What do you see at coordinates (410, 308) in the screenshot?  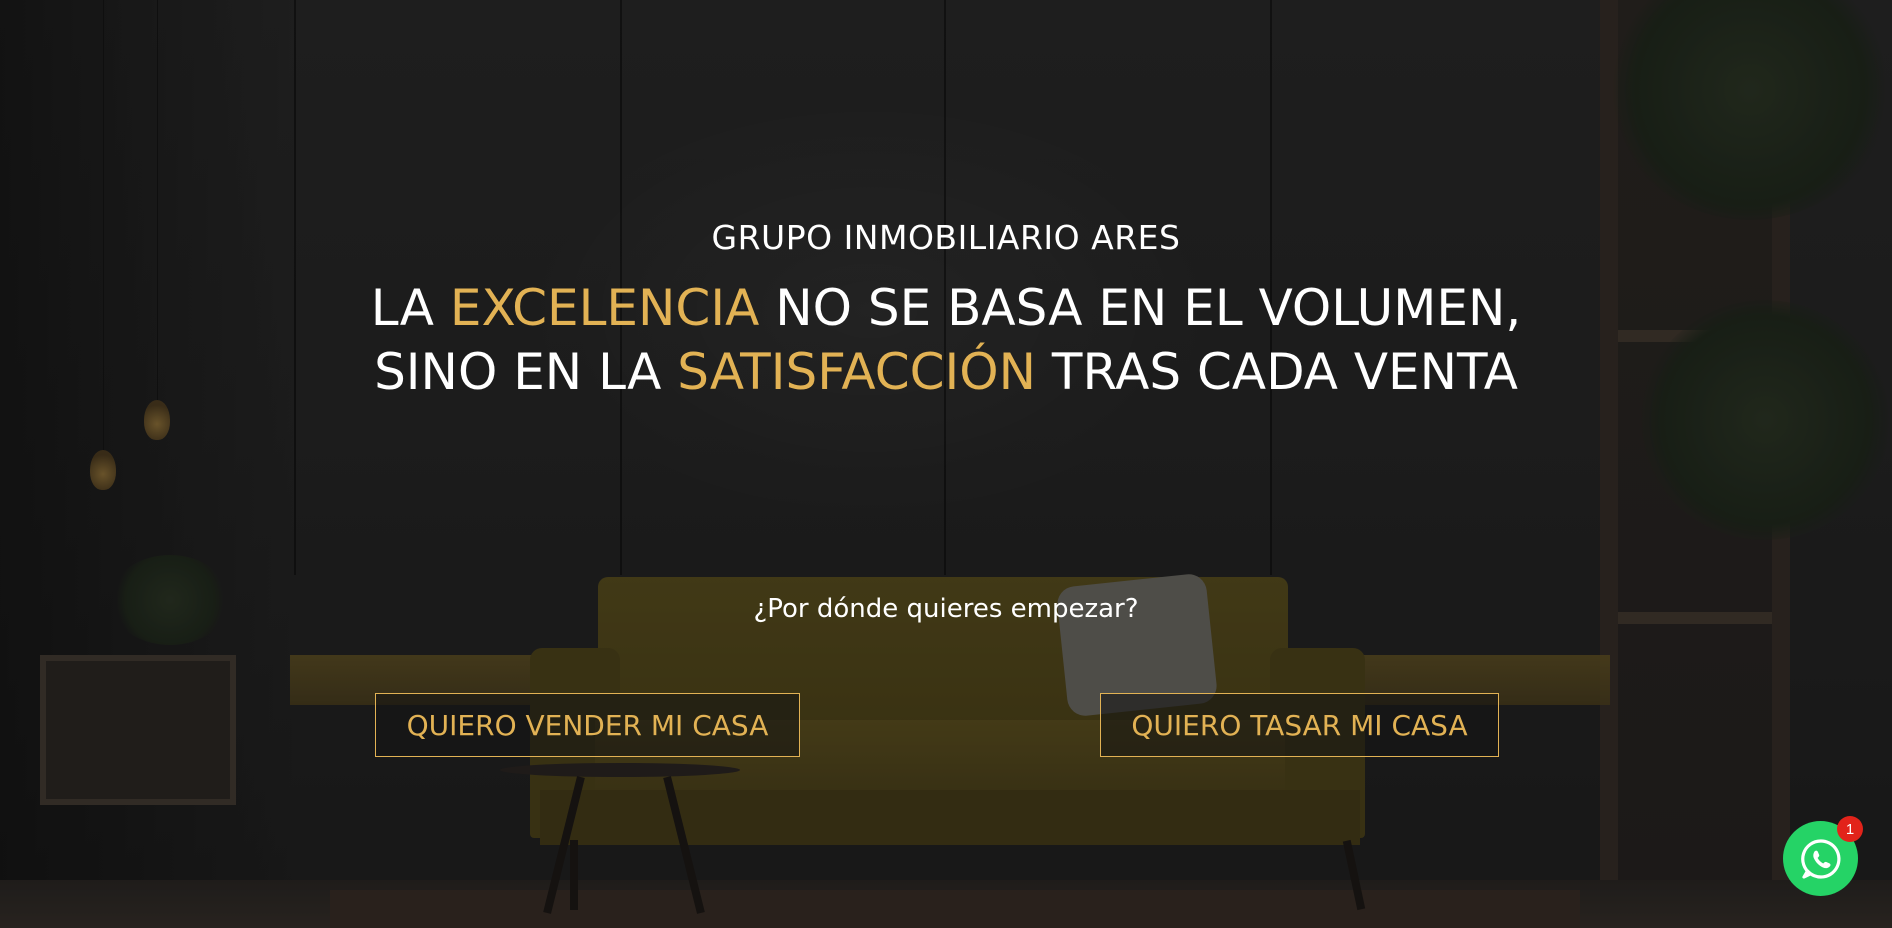 I see `headline-text: LA` at bounding box center [410, 308].